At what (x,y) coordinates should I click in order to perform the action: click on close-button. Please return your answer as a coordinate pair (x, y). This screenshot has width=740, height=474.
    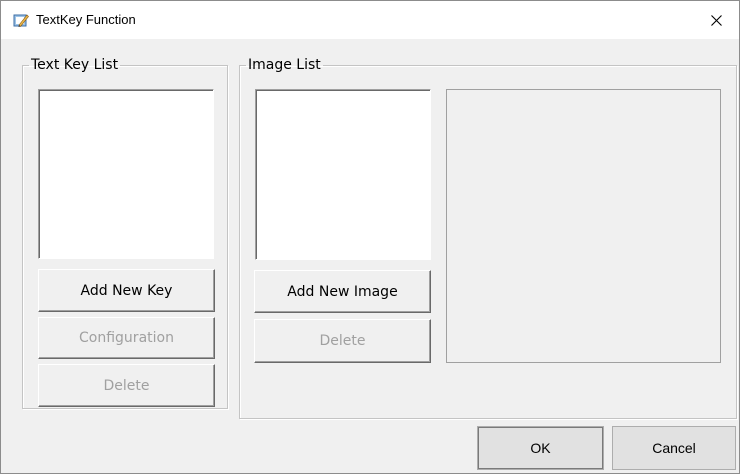
    Looking at the image, I should click on (716, 20).